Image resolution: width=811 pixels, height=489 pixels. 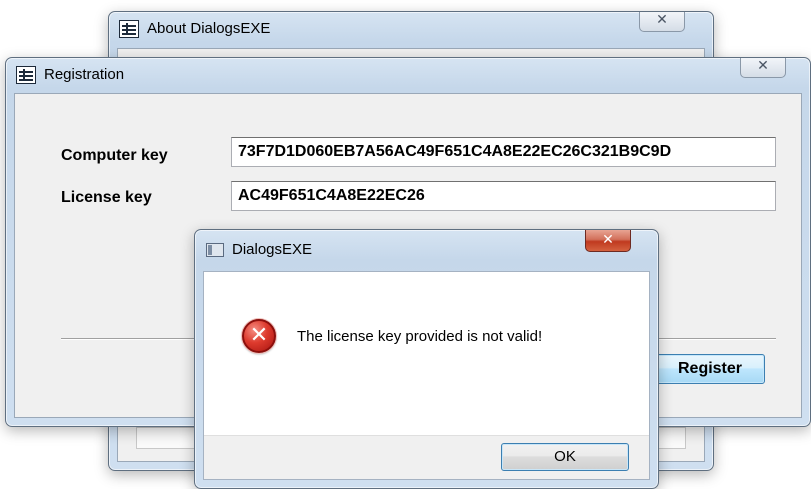 I want to click on license-key-field: AC49F651C4A8E22EC26, so click(x=503, y=196).